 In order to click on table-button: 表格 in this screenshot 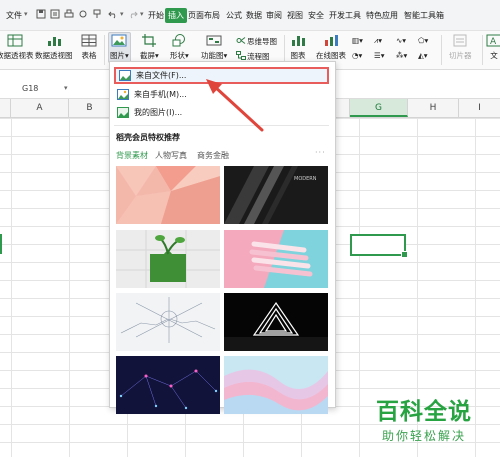, I will do `click(89, 47)`.